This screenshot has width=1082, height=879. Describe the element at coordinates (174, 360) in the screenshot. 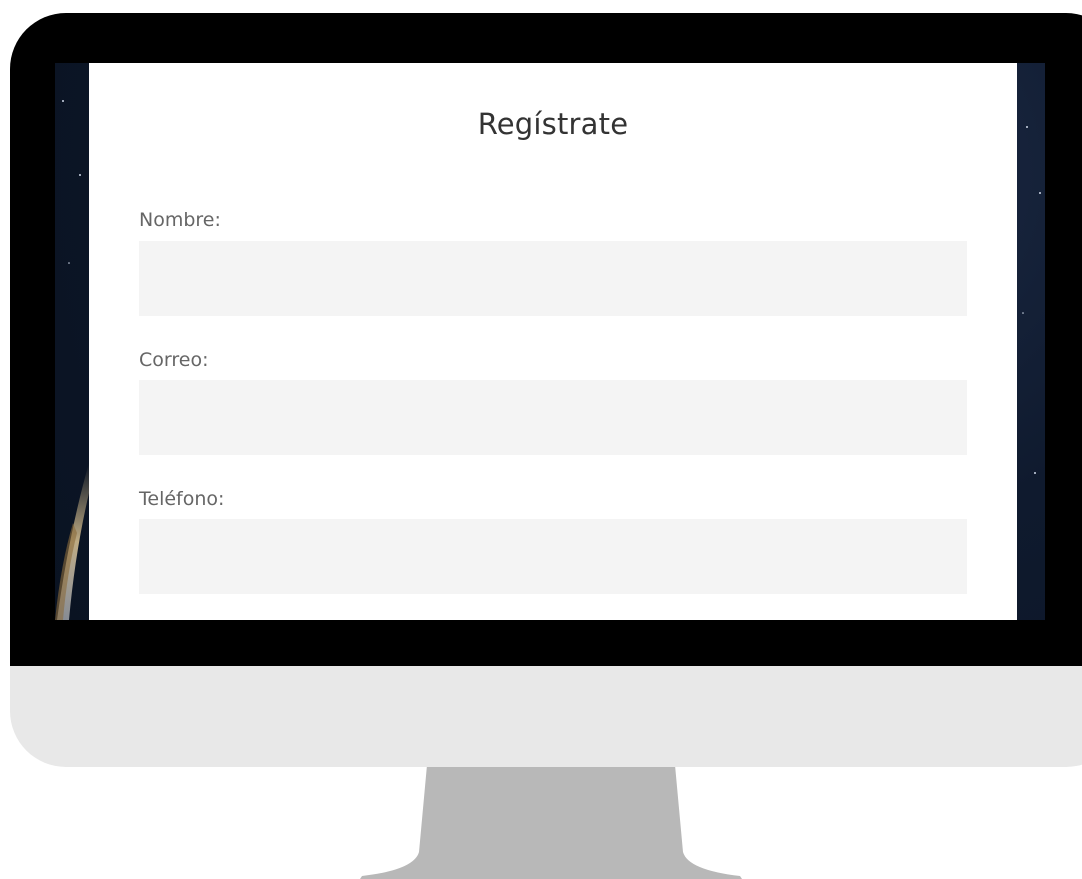

I see `email-label: Correo:` at that location.